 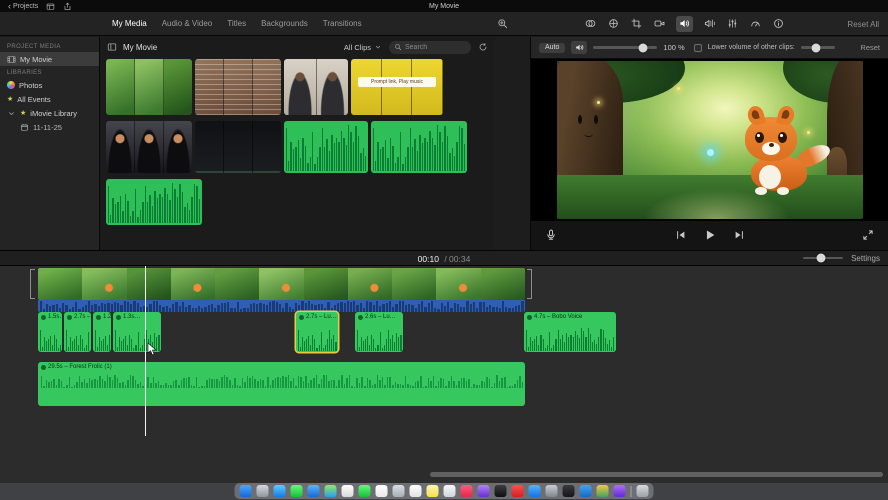 I want to click on dock-news-icon, so click(x=517, y=491).